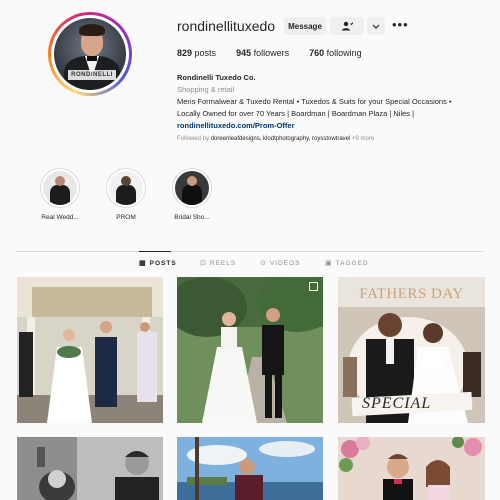 The height and width of the screenshot is (500, 500). I want to click on highlight-prom: PROM, so click(126, 194).